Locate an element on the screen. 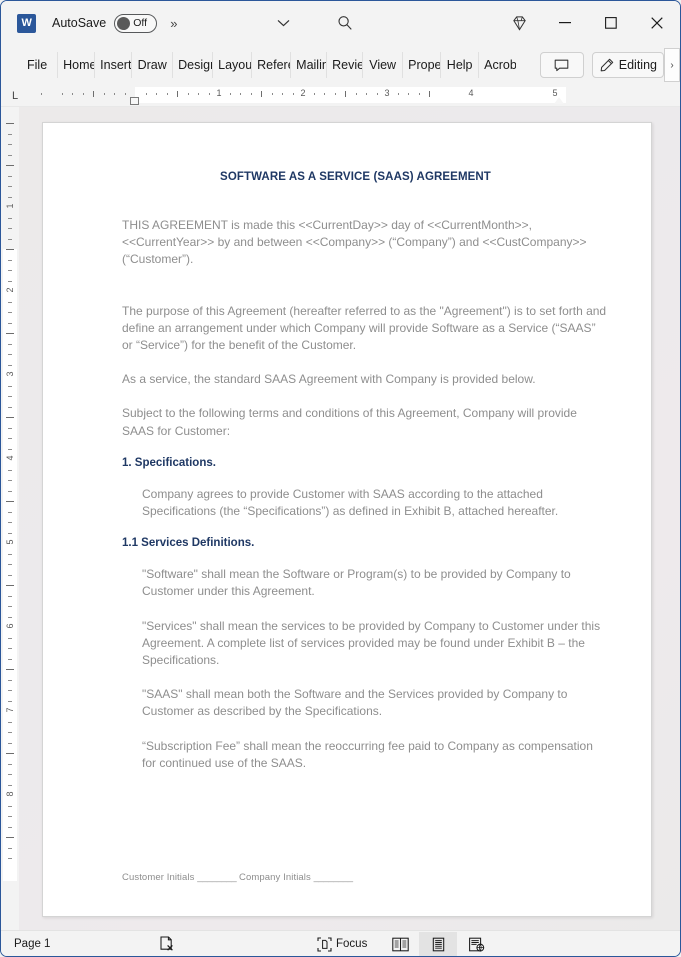 This screenshot has width=681, height=957. comments-button is located at coordinates (561, 65).